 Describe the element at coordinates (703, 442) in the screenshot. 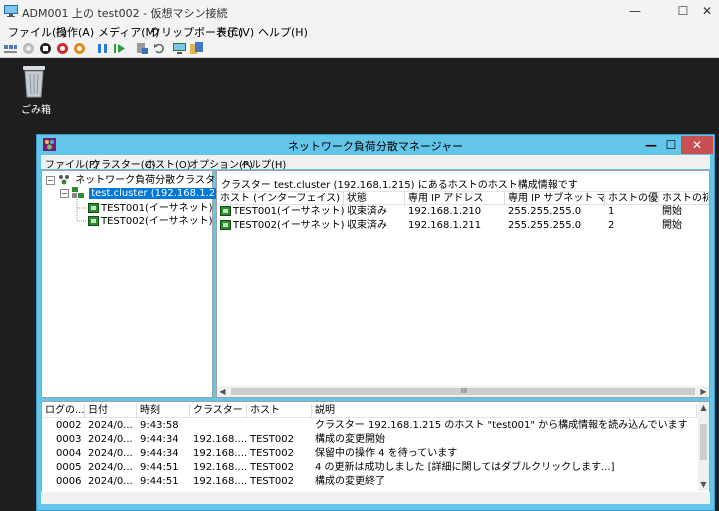

I see `scroll-thumb` at that location.